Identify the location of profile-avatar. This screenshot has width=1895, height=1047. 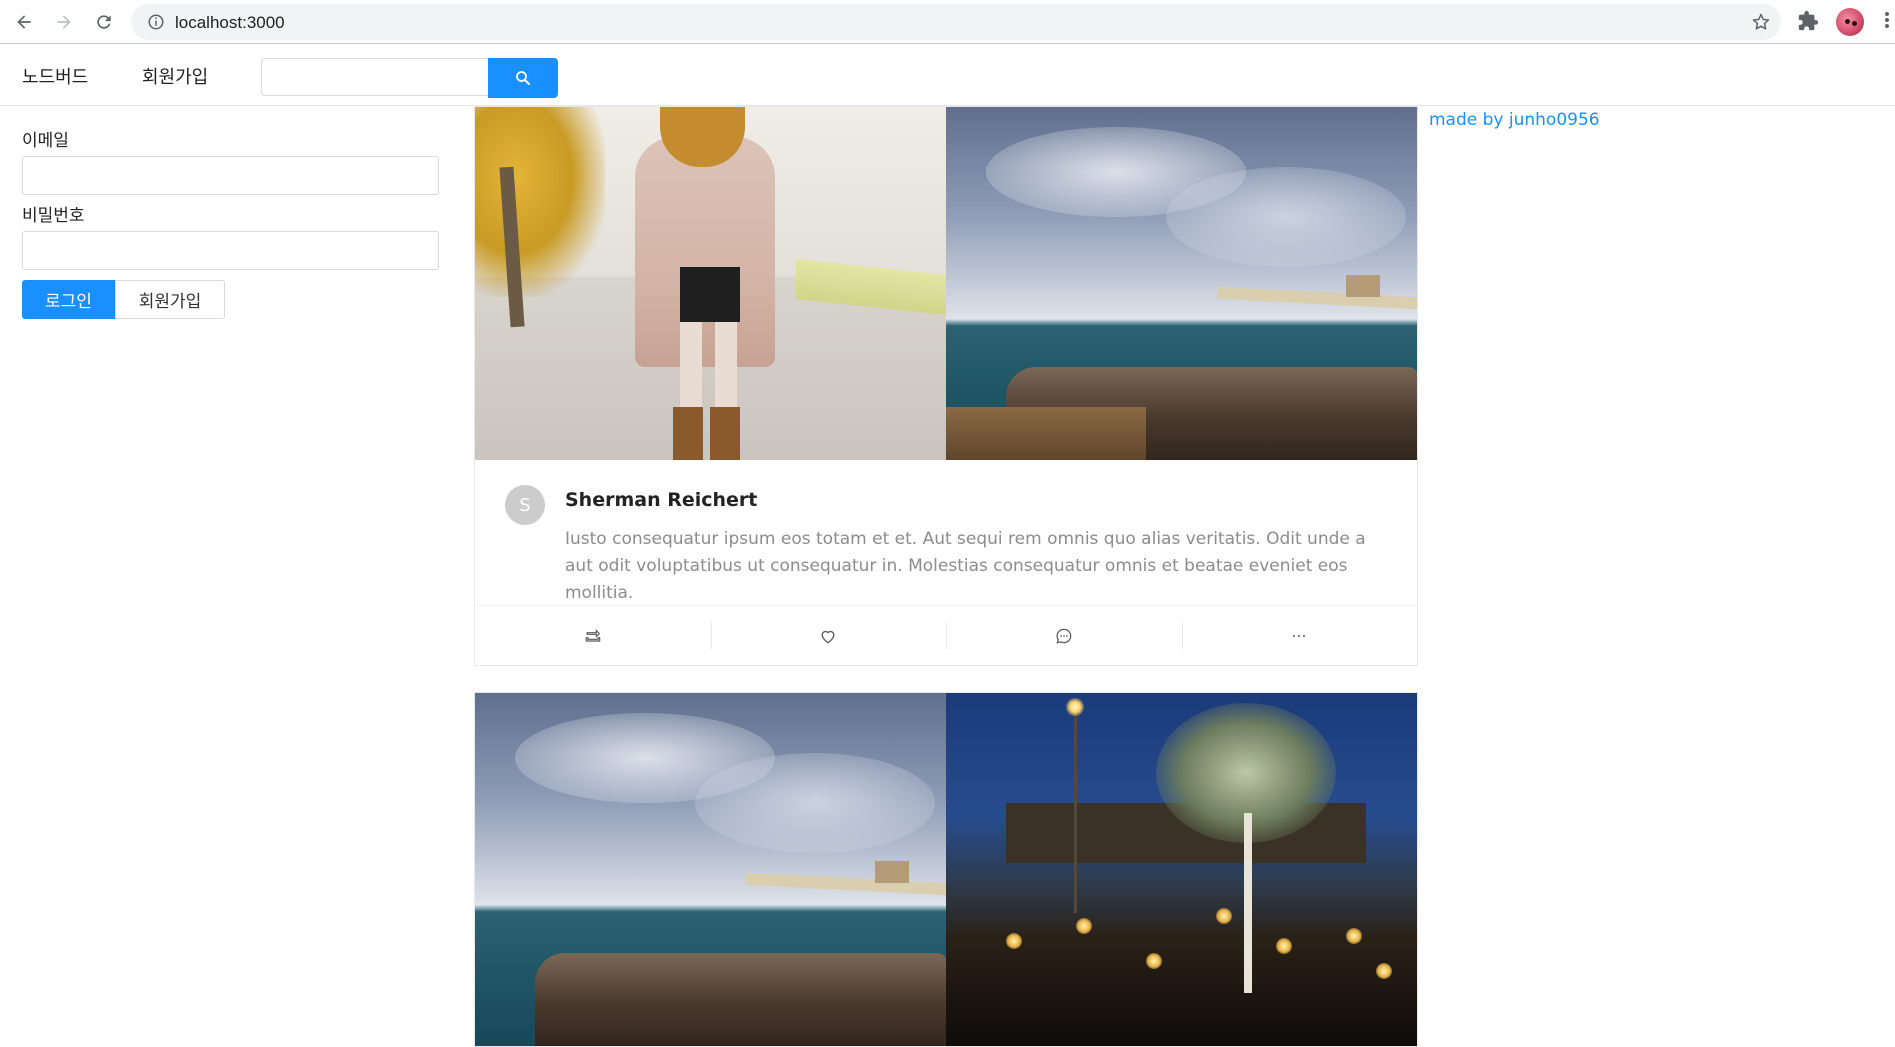
(1850, 22).